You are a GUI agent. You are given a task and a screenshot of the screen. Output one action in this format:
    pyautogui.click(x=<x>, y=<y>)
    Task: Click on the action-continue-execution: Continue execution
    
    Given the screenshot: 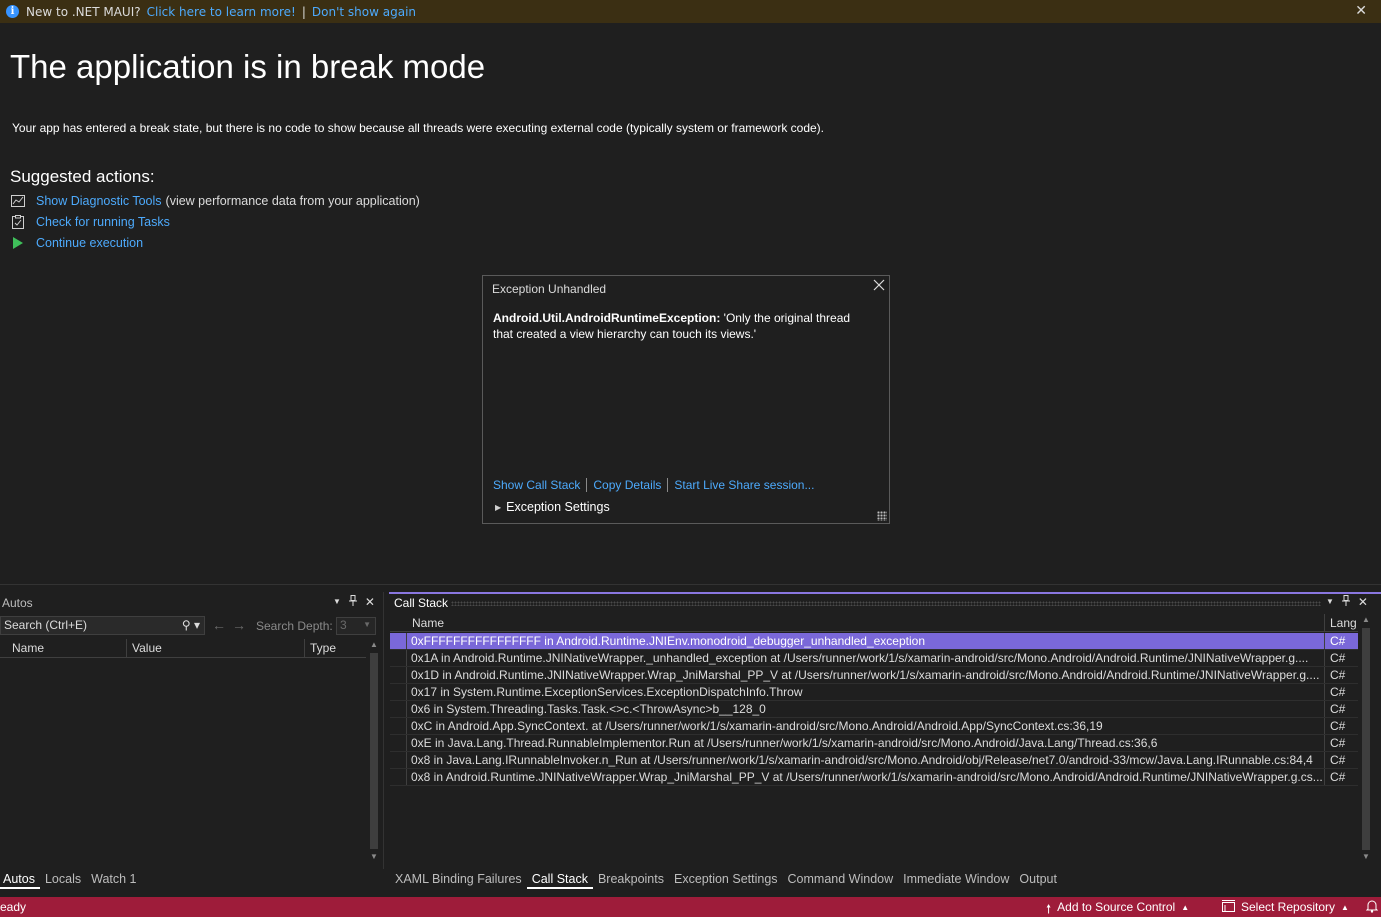 What is the action you would take?
    pyautogui.click(x=77, y=243)
    